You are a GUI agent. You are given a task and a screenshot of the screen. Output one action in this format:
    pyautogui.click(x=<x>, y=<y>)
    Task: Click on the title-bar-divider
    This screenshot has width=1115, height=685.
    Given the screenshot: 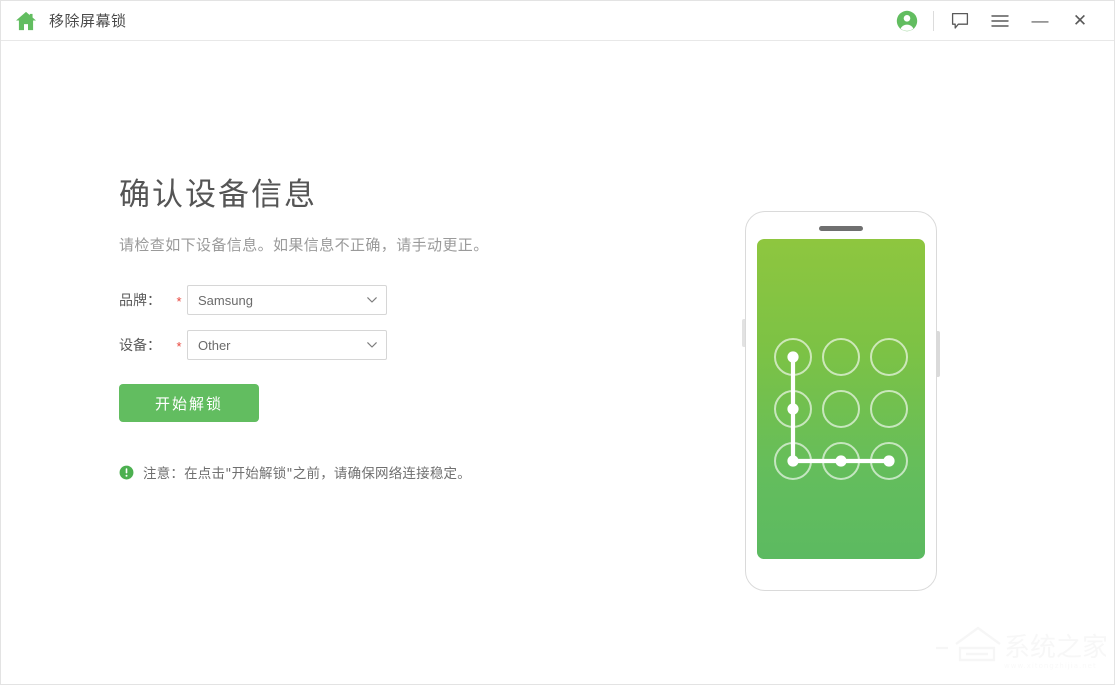 What is the action you would take?
    pyautogui.click(x=933, y=20)
    